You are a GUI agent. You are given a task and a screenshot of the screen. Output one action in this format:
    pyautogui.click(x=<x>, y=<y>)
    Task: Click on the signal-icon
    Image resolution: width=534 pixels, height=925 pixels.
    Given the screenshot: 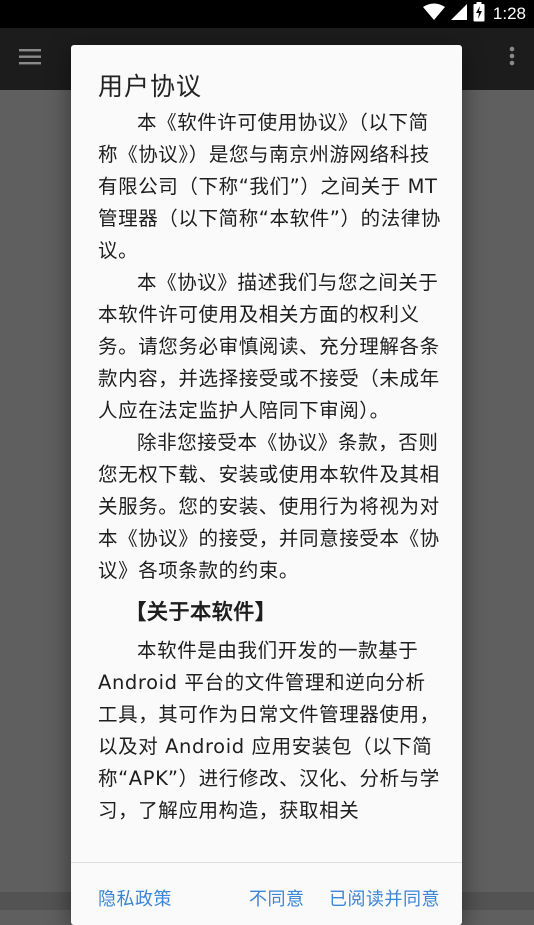 What is the action you would take?
    pyautogui.click(x=458, y=14)
    